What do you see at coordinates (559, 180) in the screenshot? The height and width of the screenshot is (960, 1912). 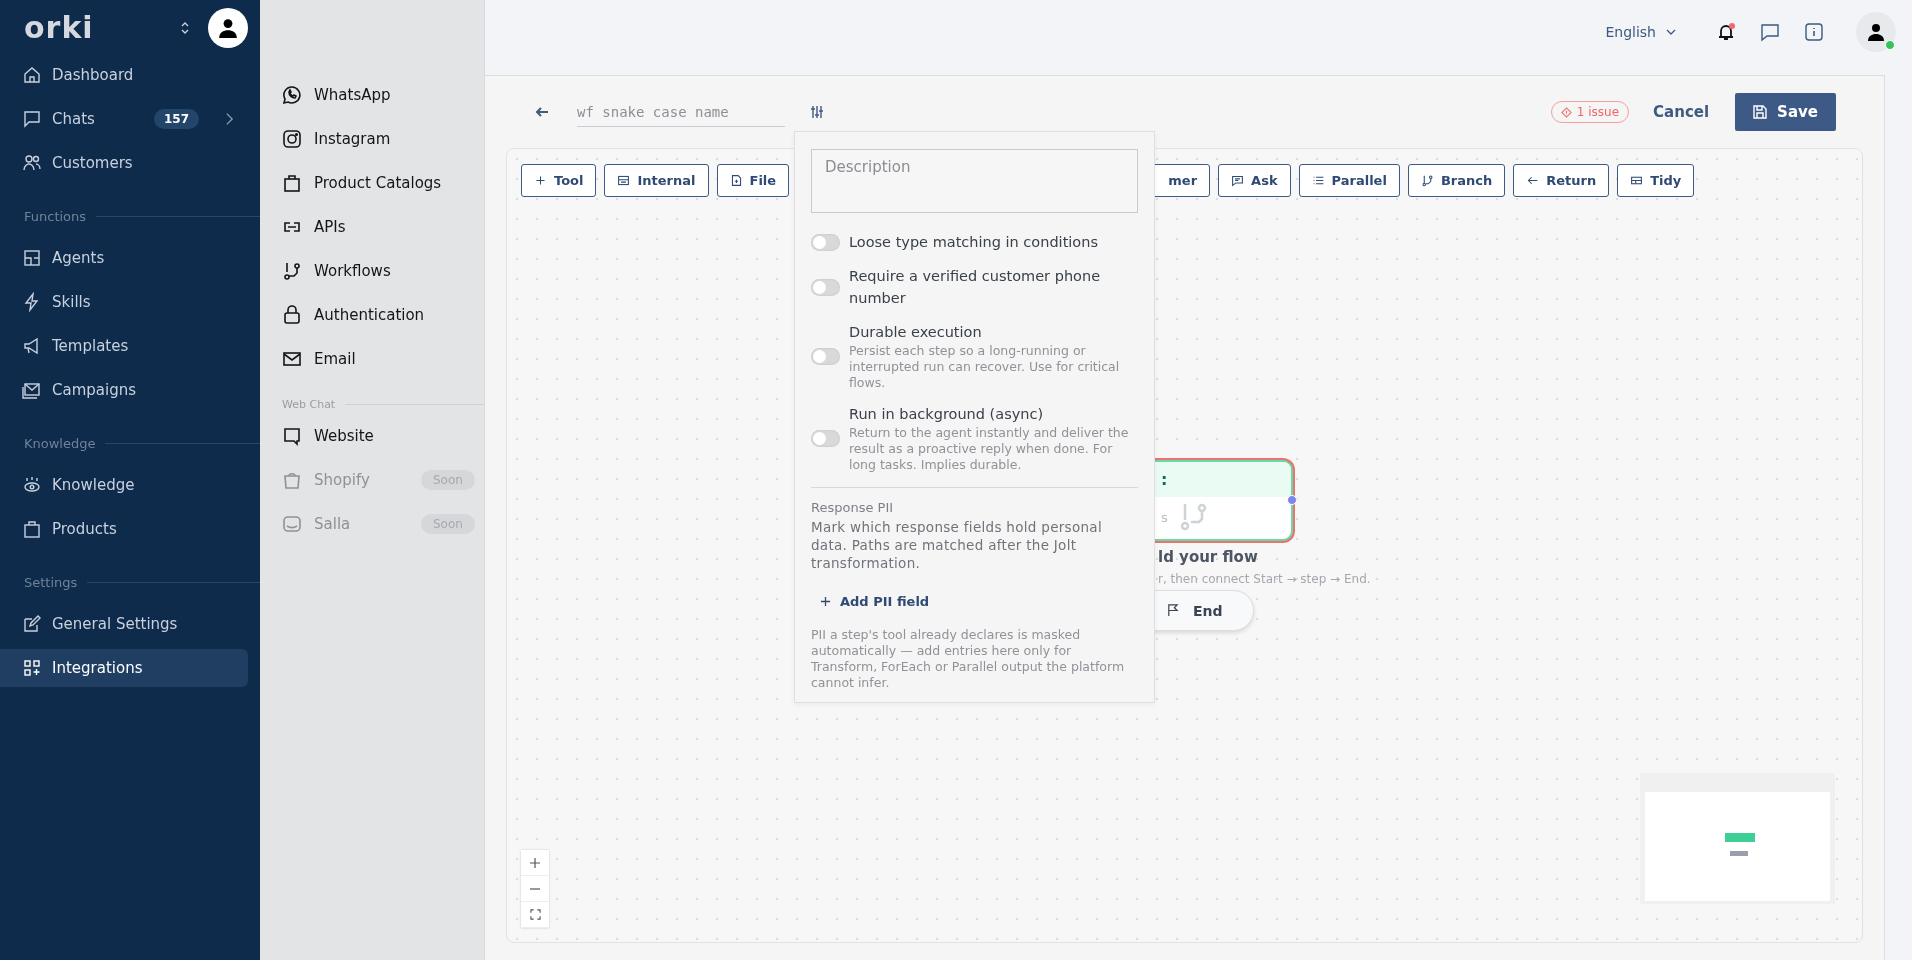 I see `toolbar-button: Tool` at bounding box center [559, 180].